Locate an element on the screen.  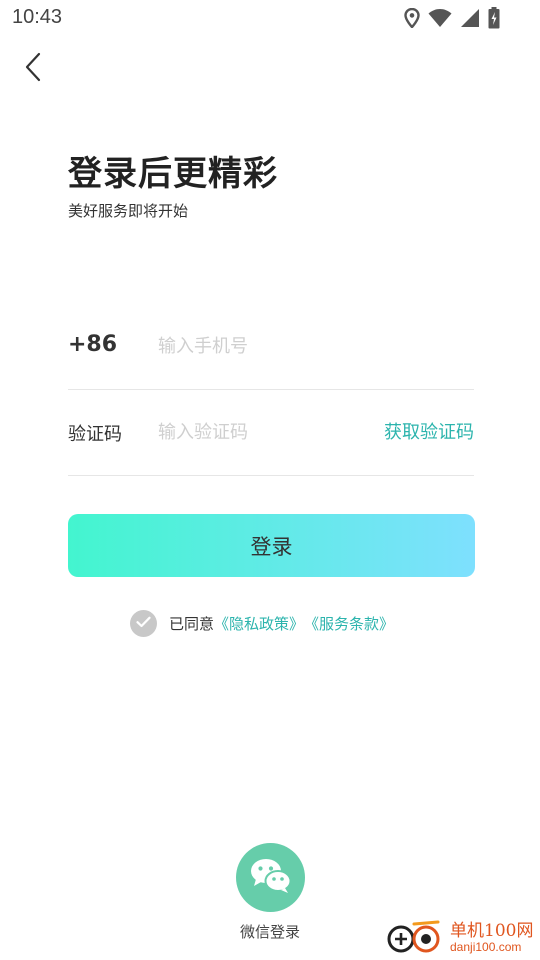
watermark-logo-icon is located at coordinates (416, 938).